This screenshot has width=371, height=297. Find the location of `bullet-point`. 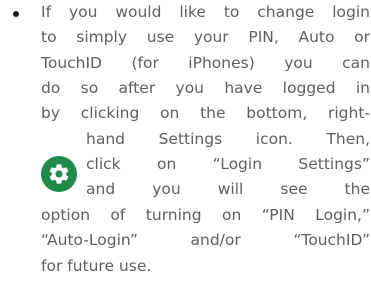

bullet-point is located at coordinates (16, 14).